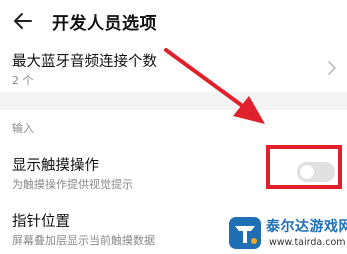  I want to click on page-title: 开发人员选项, so click(104, 24).